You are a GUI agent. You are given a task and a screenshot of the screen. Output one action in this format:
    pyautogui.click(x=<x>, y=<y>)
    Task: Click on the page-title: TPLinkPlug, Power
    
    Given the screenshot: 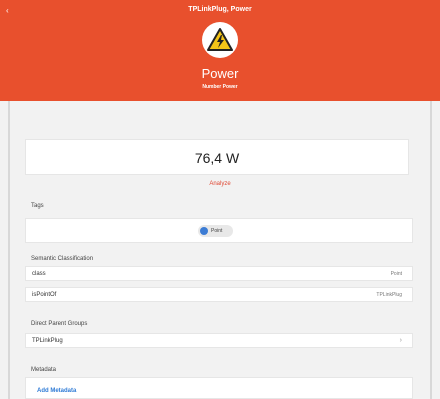 What is the action you would take?
    pyautogui.click(x=220, y=9)
    